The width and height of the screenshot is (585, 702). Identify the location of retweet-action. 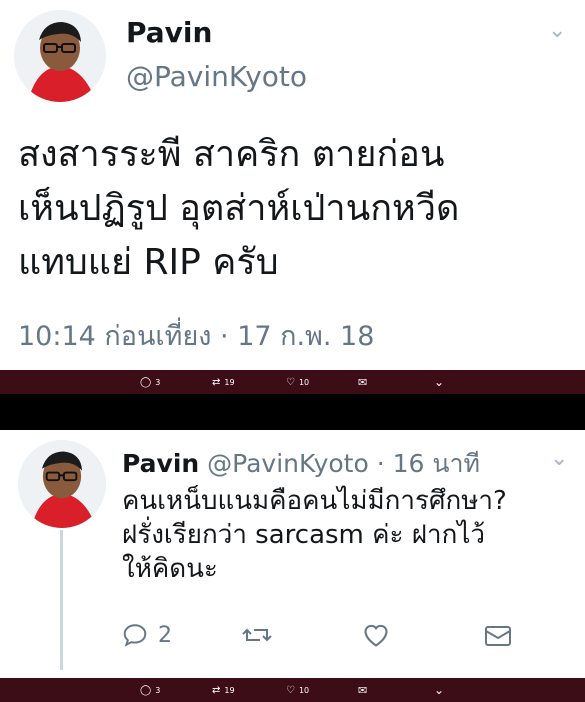
(257, 635).